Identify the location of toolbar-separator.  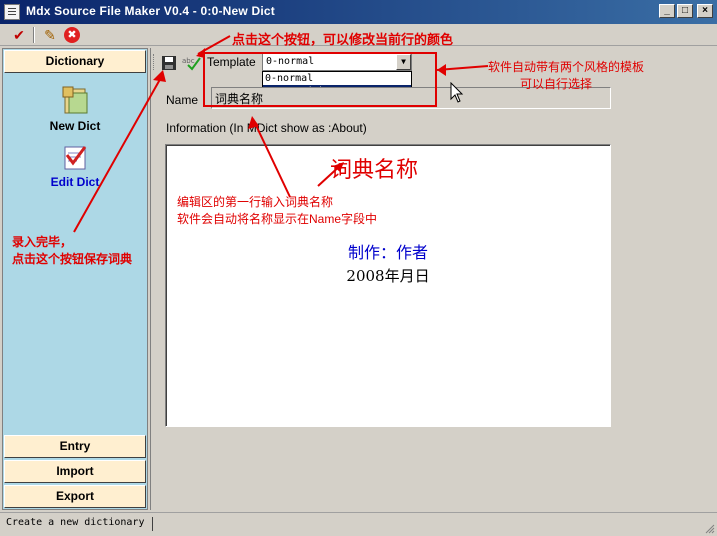
(34, 35).